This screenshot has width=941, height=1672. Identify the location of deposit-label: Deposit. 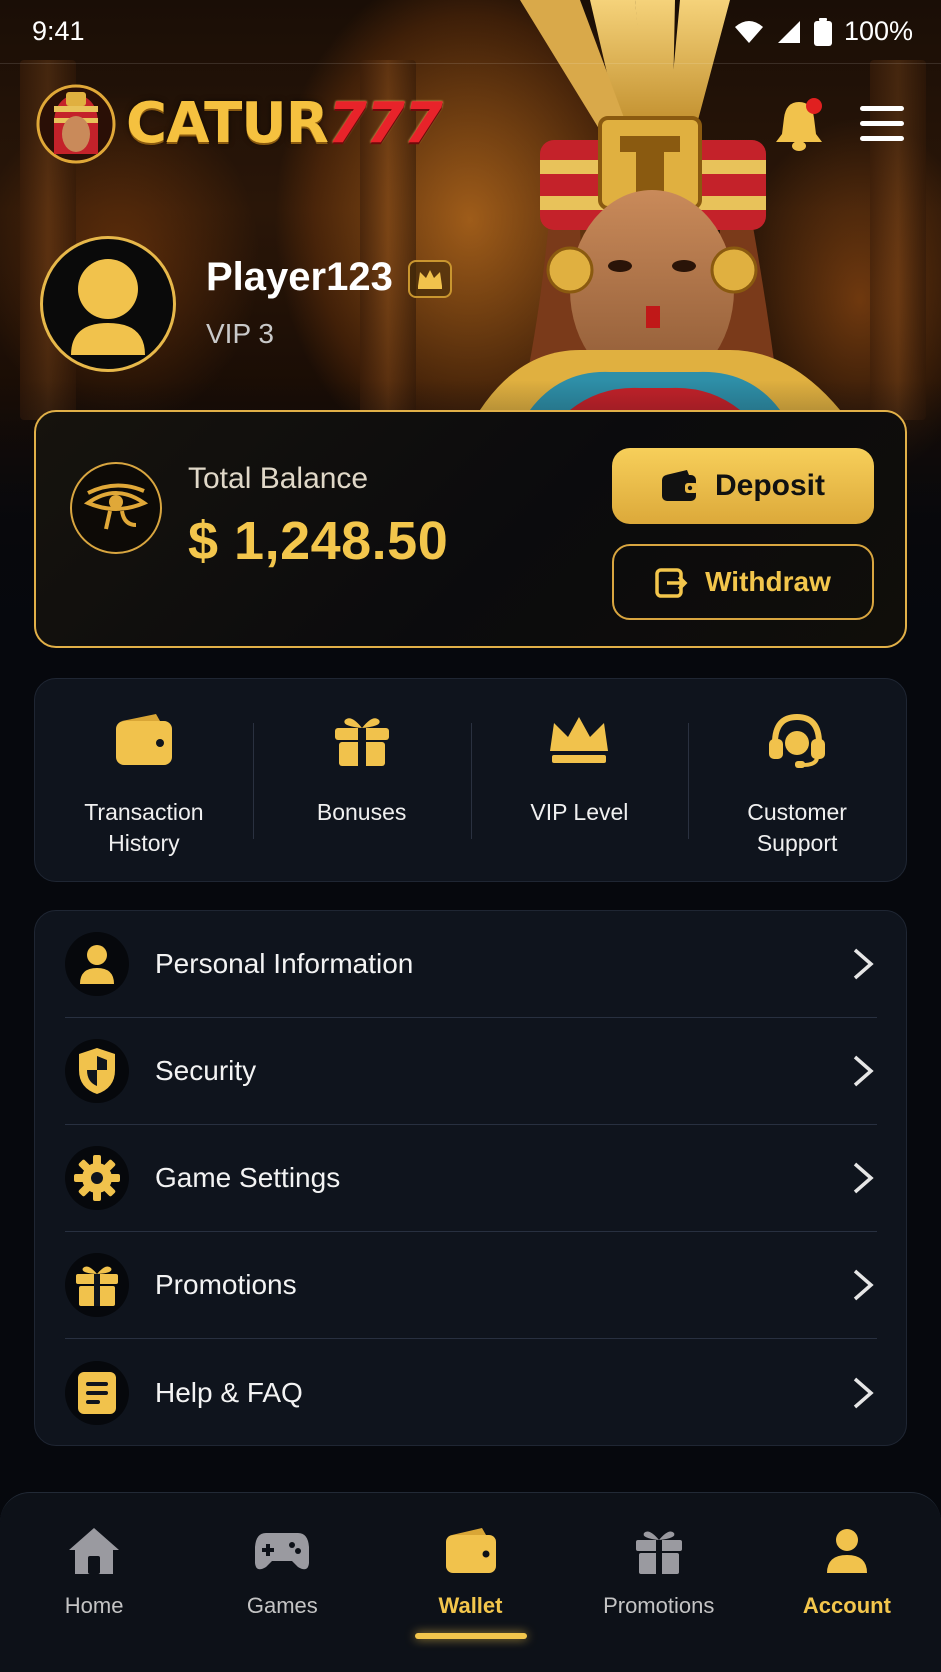
(769, 485).